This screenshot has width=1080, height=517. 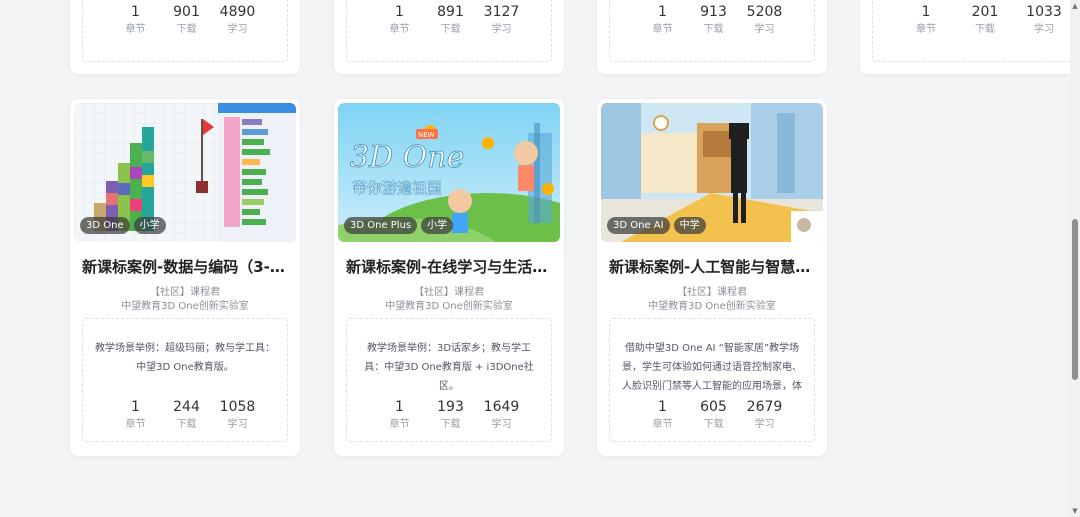 I want to click on software-tag: 3D One AI, so click(x=638, y=225).